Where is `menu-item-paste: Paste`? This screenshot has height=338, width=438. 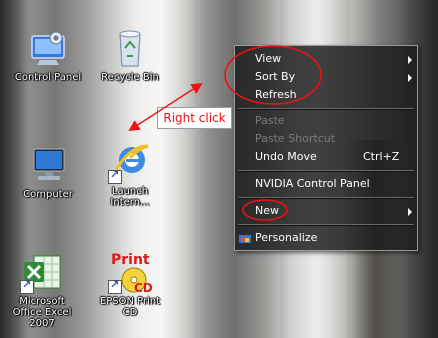 menu-item-paste: Paste is located at coordinates (326, 121).